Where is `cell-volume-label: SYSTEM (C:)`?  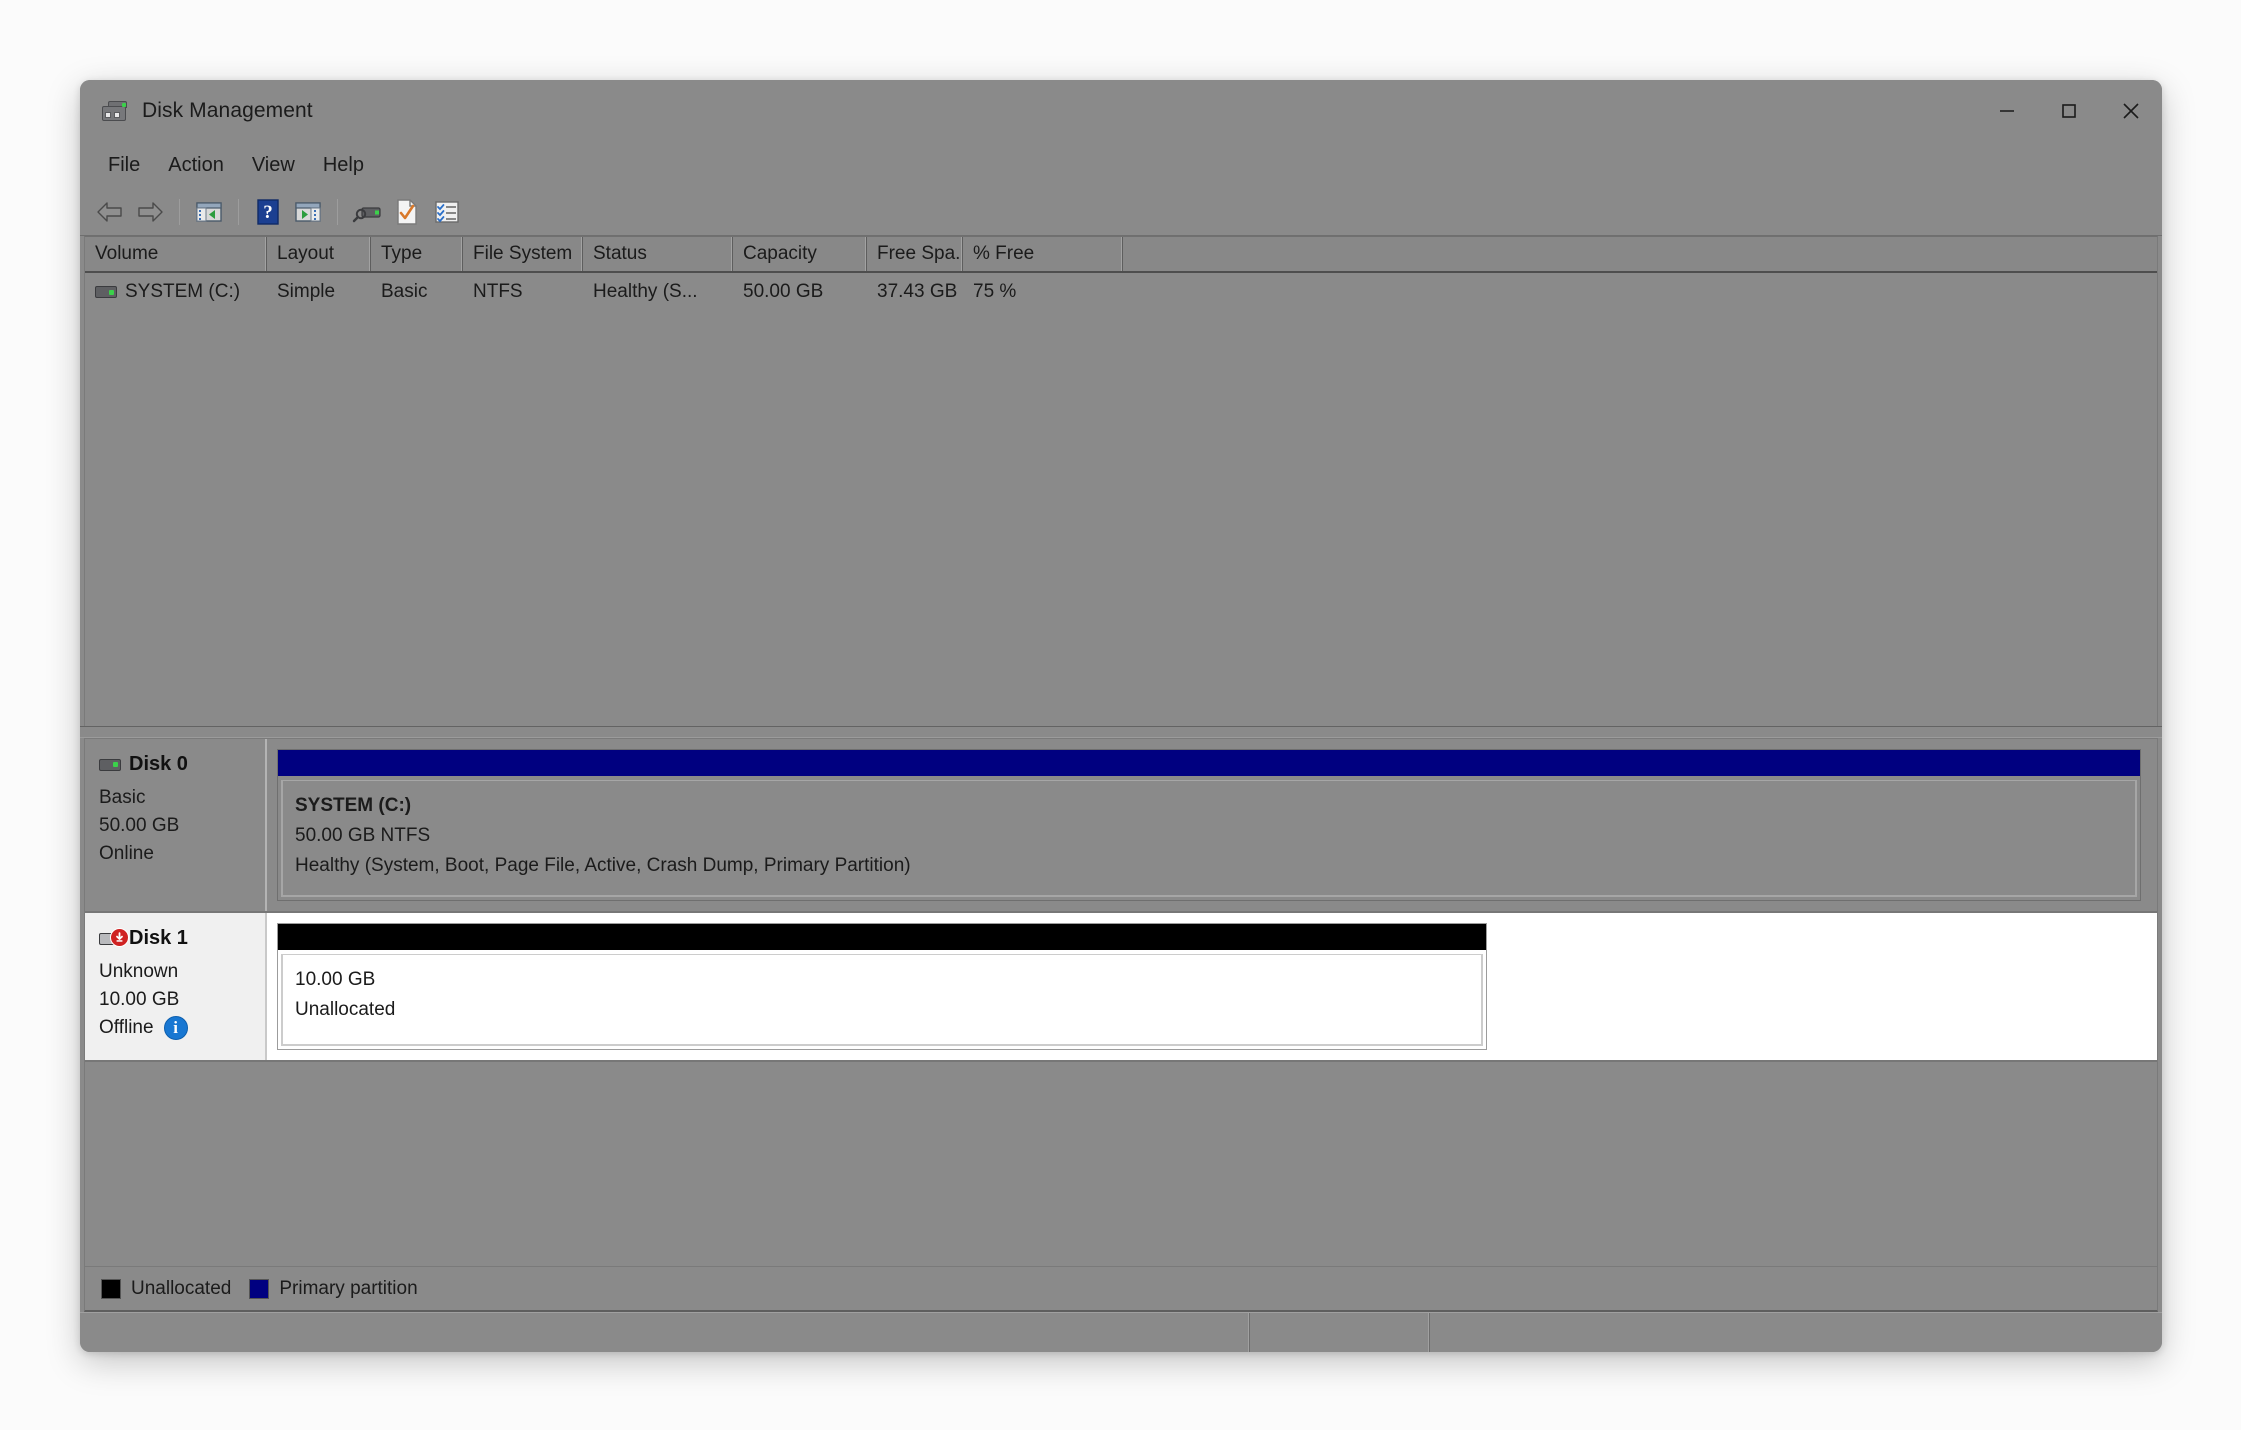 cell-volume-label: SYSTEM (C:) is located at coordinates (183, 291).